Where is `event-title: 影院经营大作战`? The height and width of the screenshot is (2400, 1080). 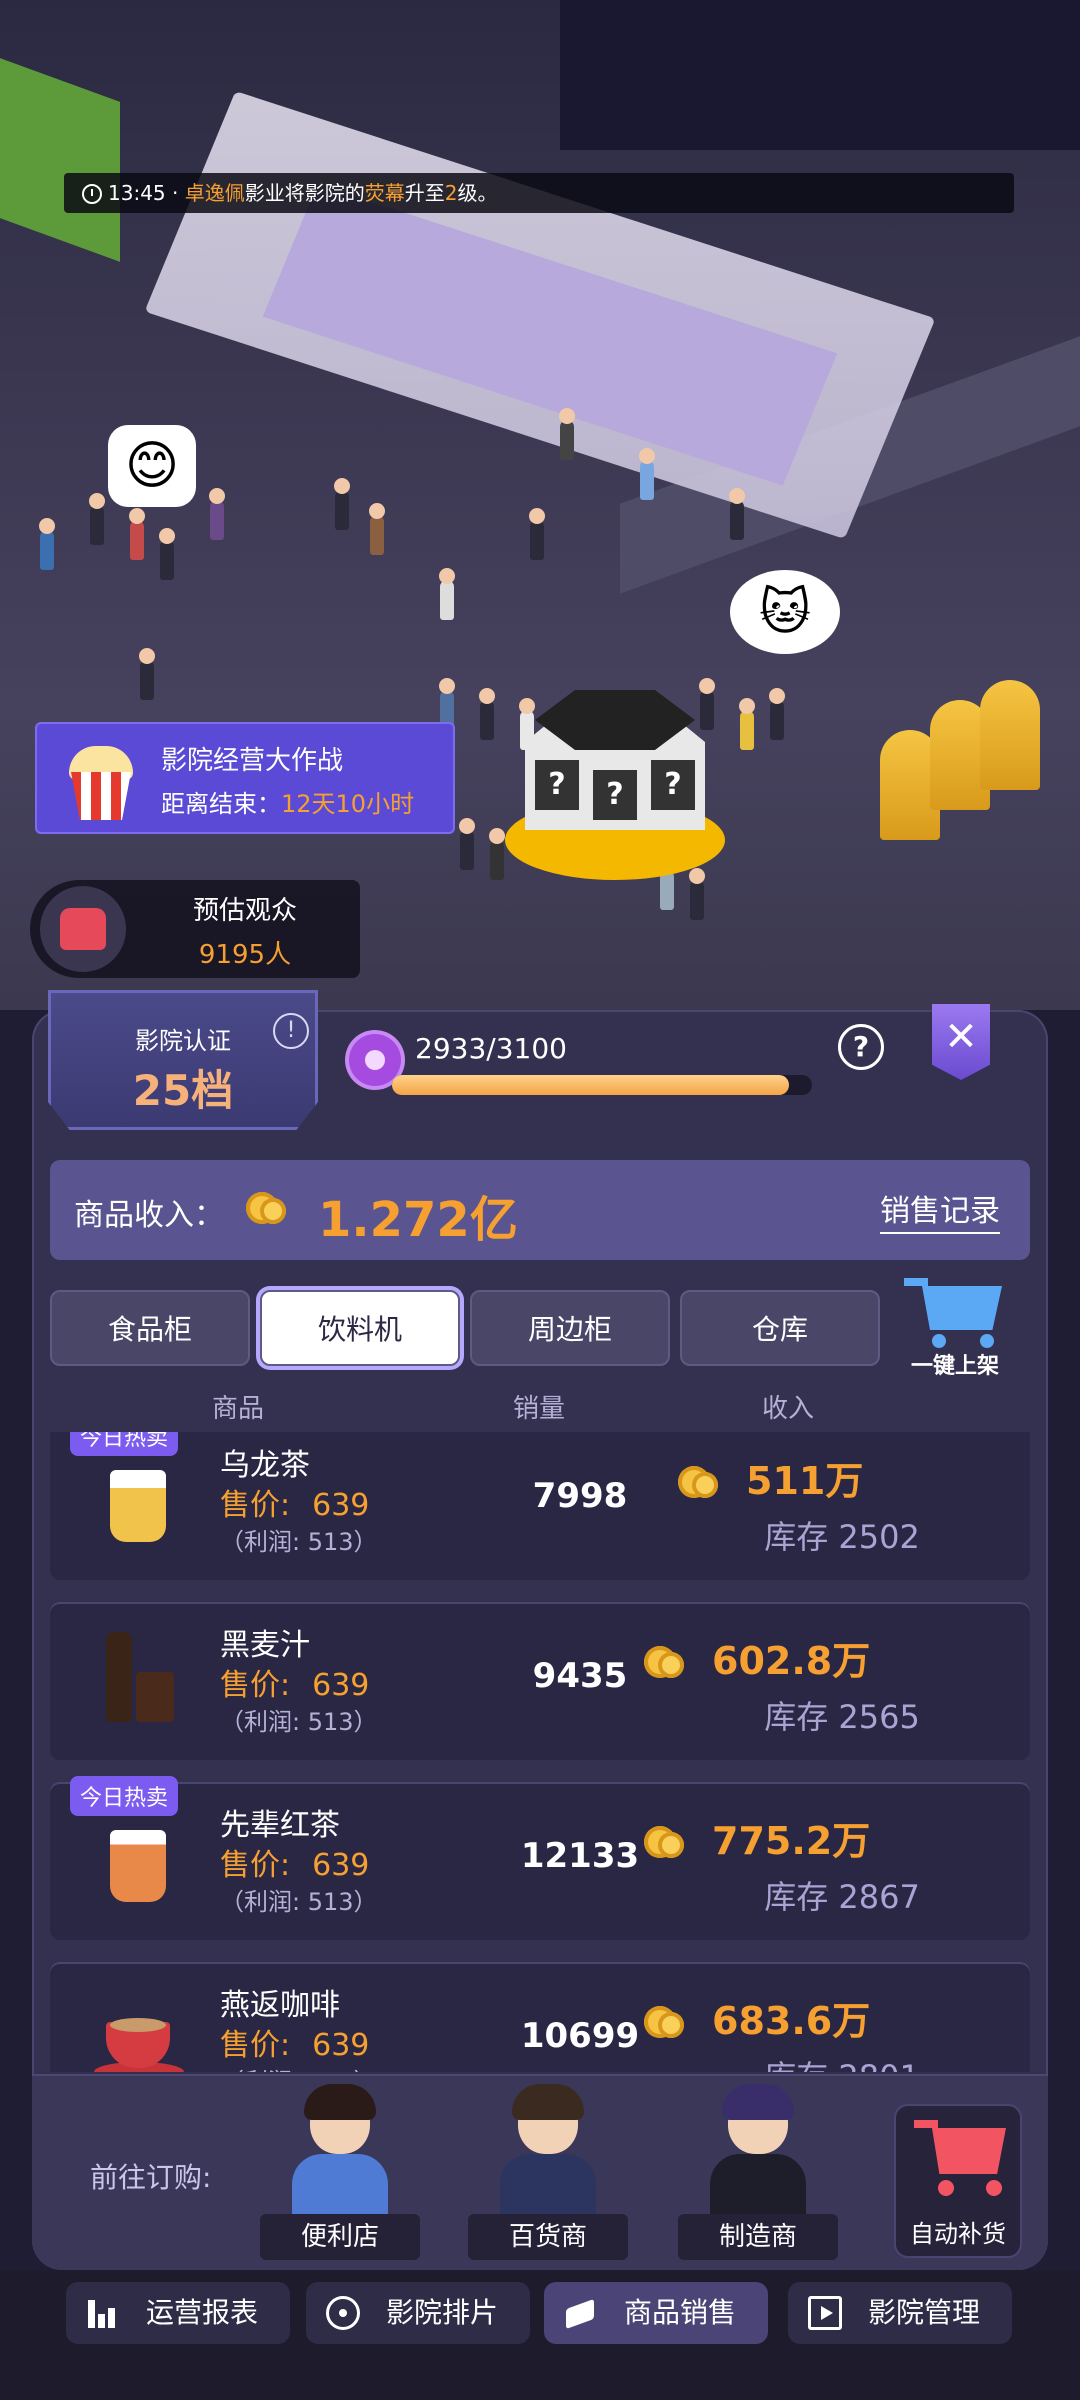 event-title: 影院经营大作战 is located at coordinates (252, 761).